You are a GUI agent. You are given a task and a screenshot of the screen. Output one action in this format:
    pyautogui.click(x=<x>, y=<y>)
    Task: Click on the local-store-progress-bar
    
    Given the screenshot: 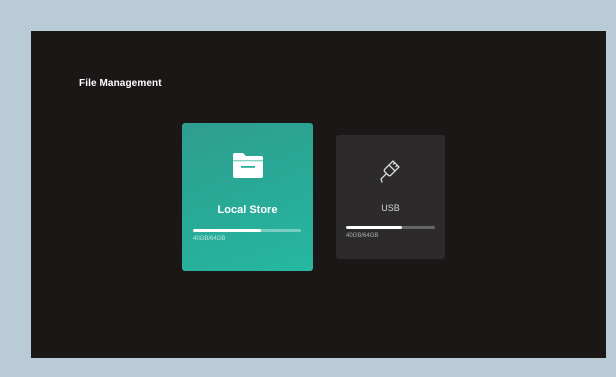 What is the action you would take?
    pyautogui.click(x=247, y=230)
    